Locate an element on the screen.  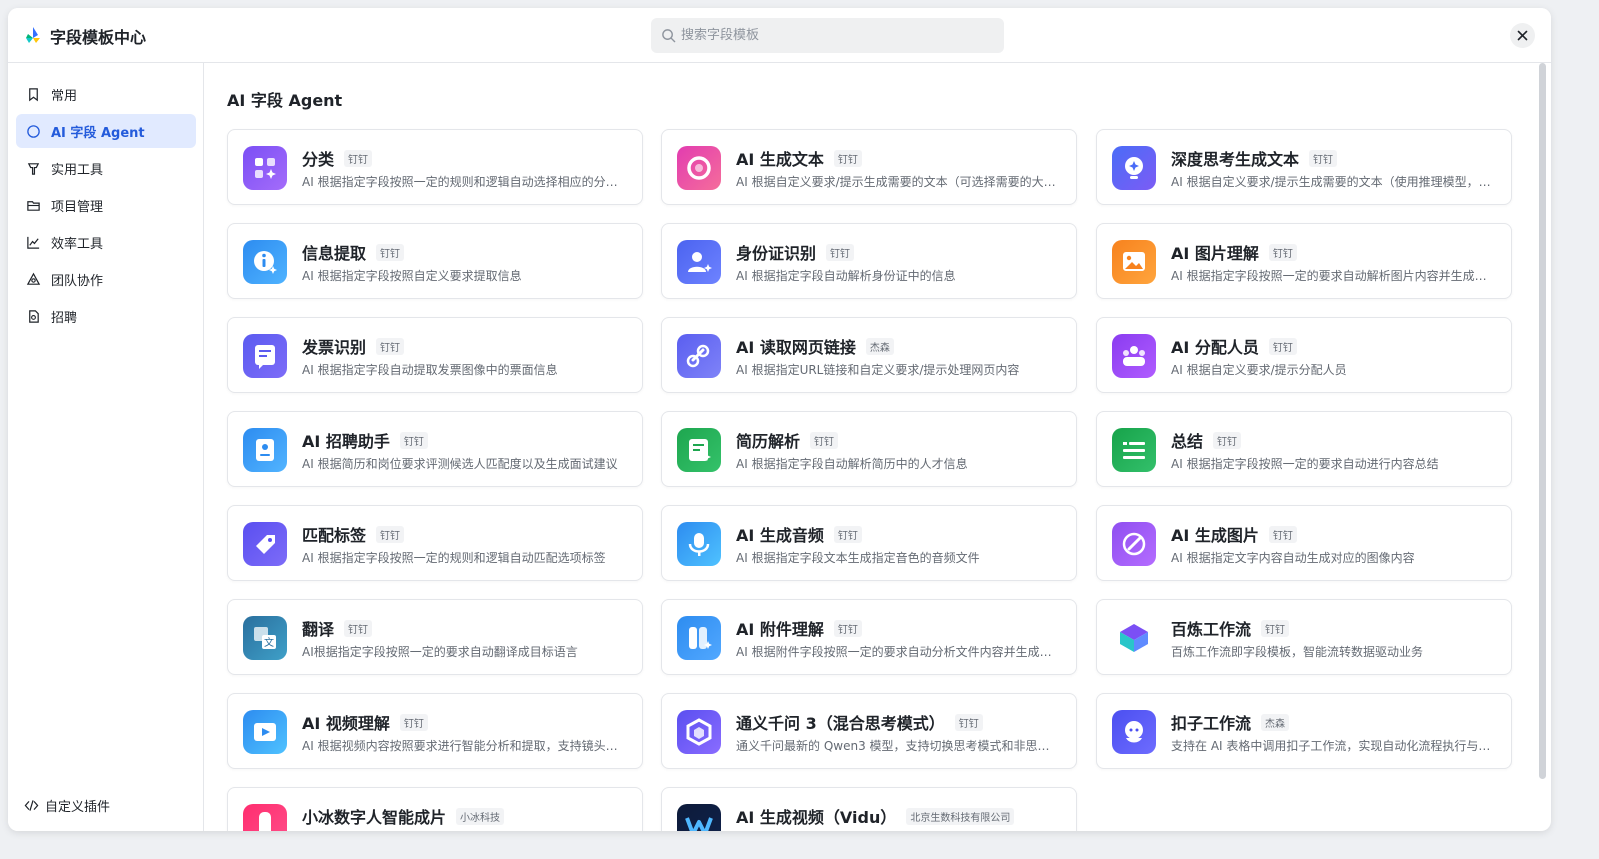
card-description: AI 根据指定字段按照一定的要求自动进行内容总结 is located at coordinates (1305, 464).